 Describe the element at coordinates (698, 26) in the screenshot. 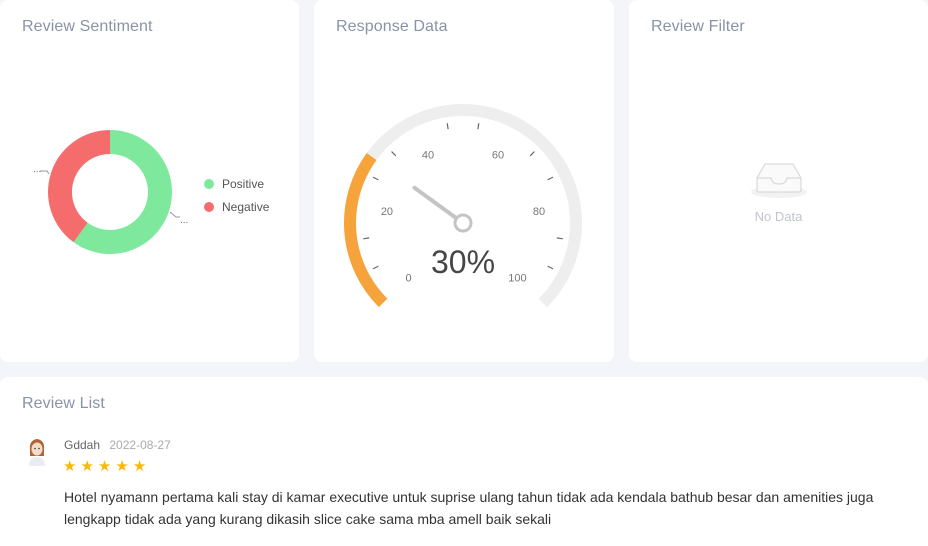

I see `review-filter-title: Review Filter` at that location.